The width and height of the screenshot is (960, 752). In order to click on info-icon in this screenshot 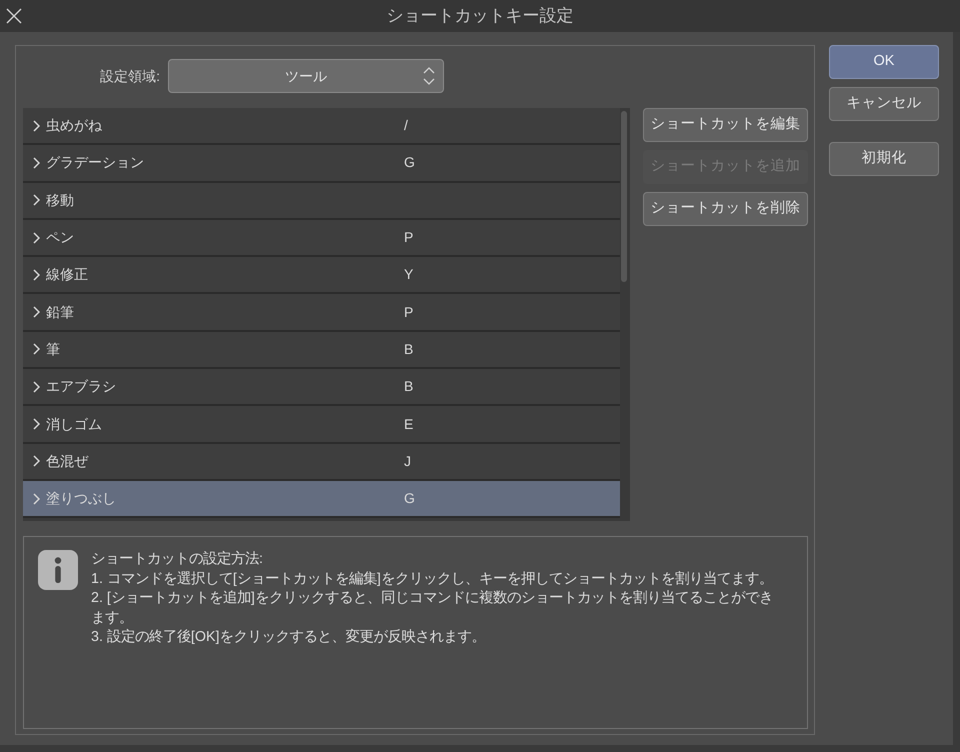, I will do `click(58, 570)`.